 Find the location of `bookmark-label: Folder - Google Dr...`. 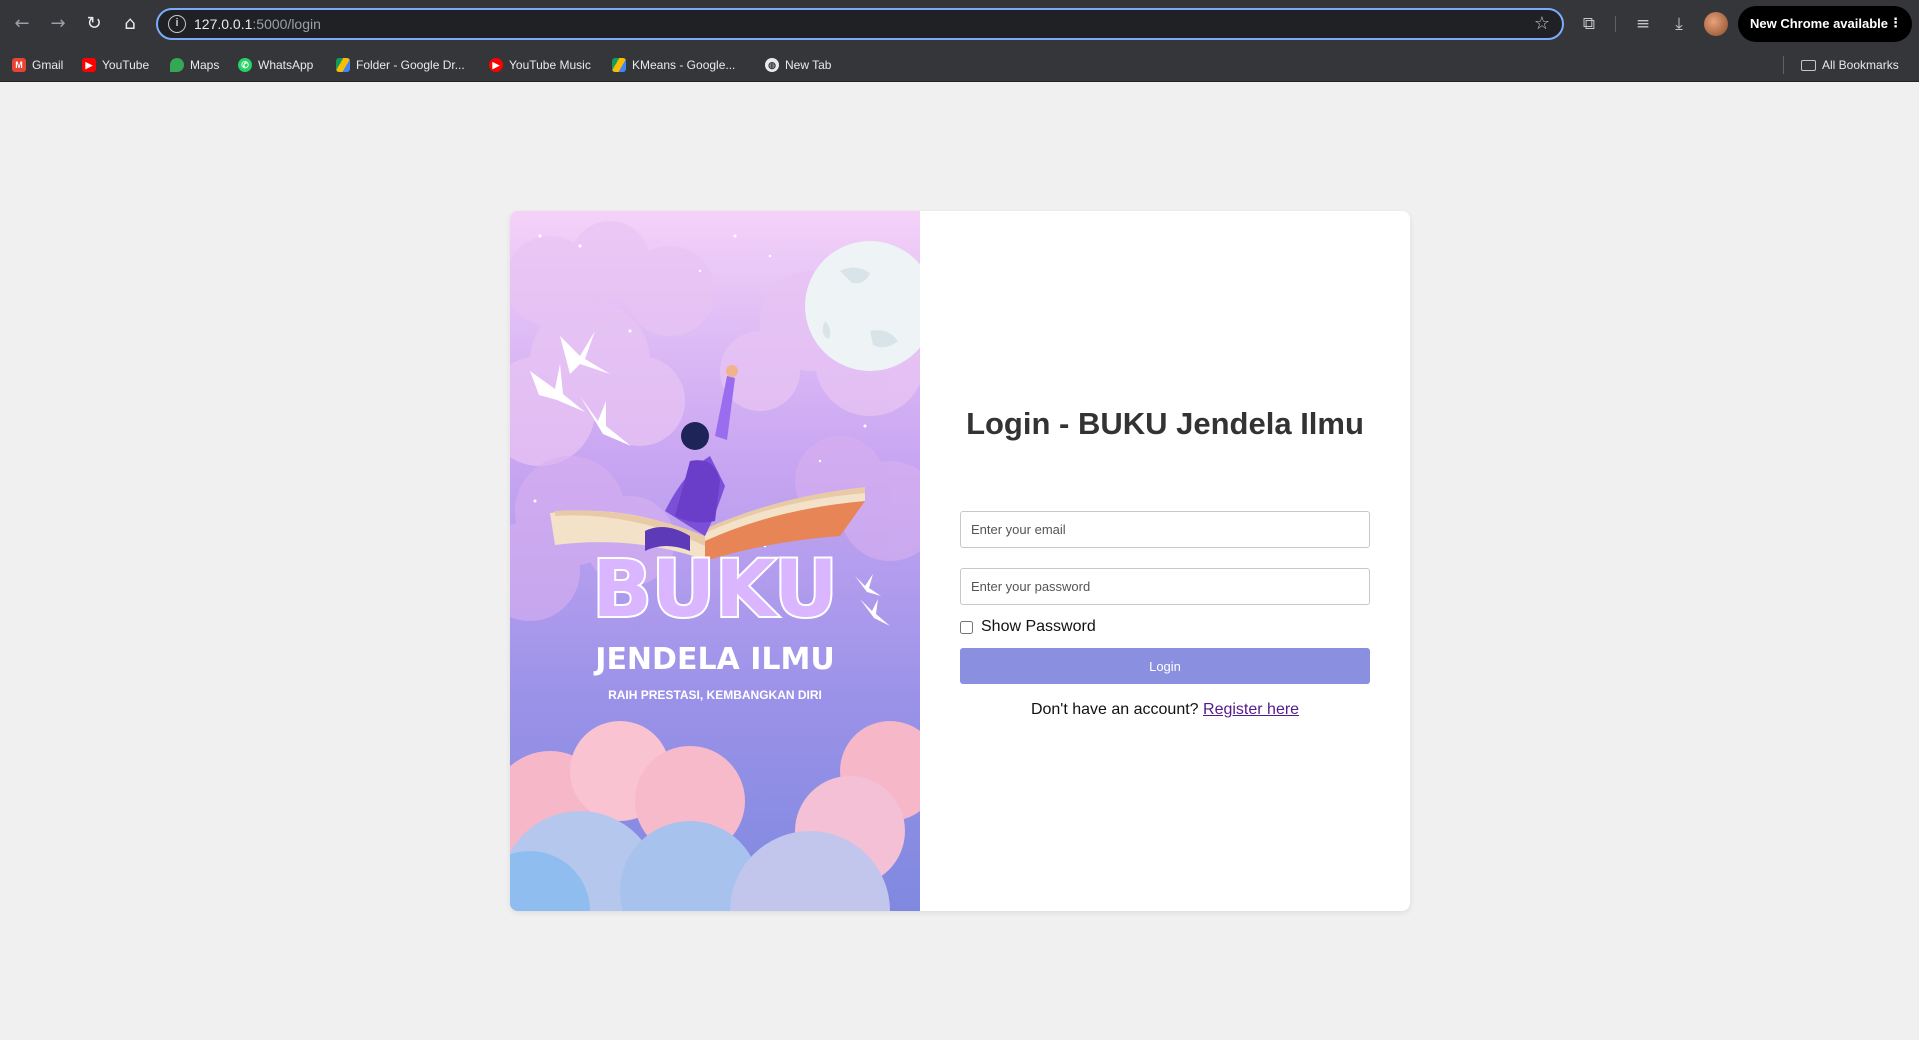

bookmark-label: Folder - Google Dr... is located at coordinates (410, 65).